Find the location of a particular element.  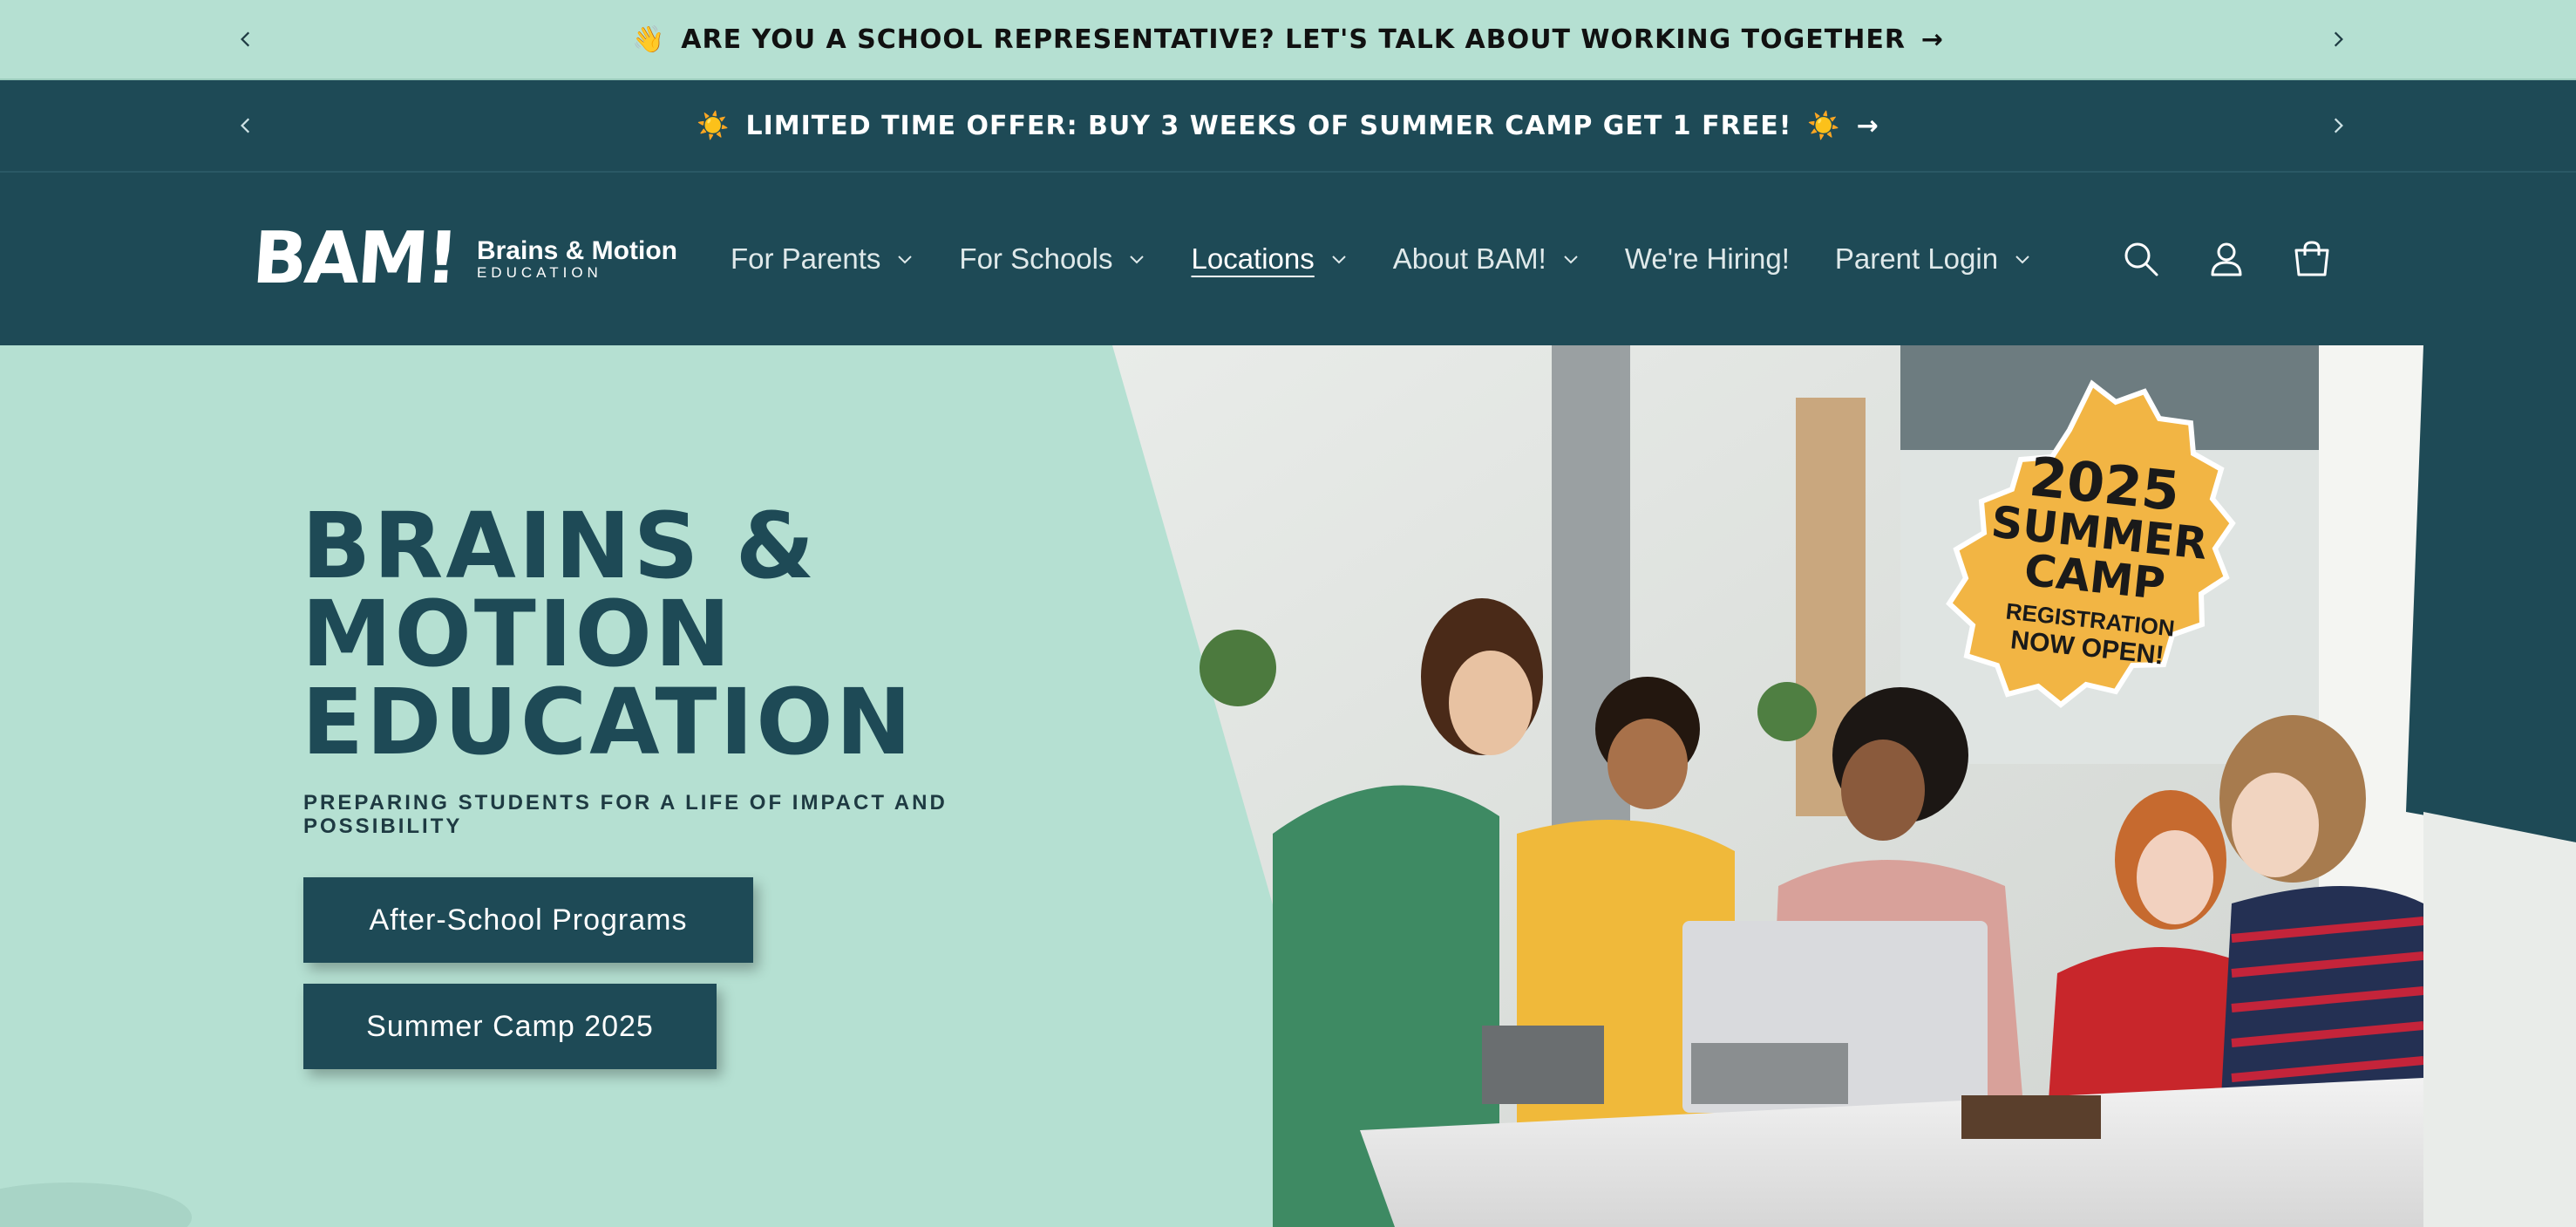

badge-text: 2025 SUMMER CAMP REGISTRATION NOW OPEN! is located at coordinates (2097, 560).